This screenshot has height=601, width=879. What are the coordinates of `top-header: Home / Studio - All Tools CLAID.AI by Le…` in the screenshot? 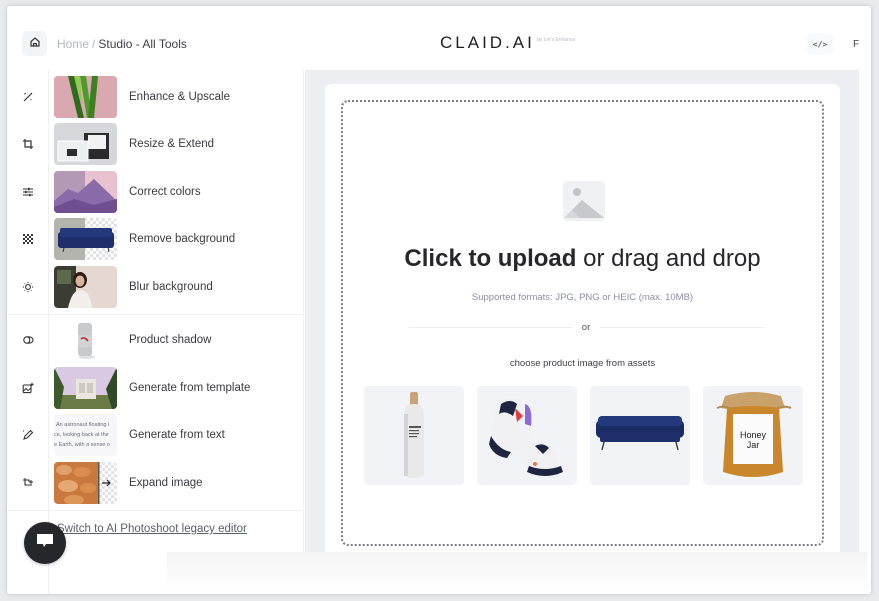 It's located at (439, 38).